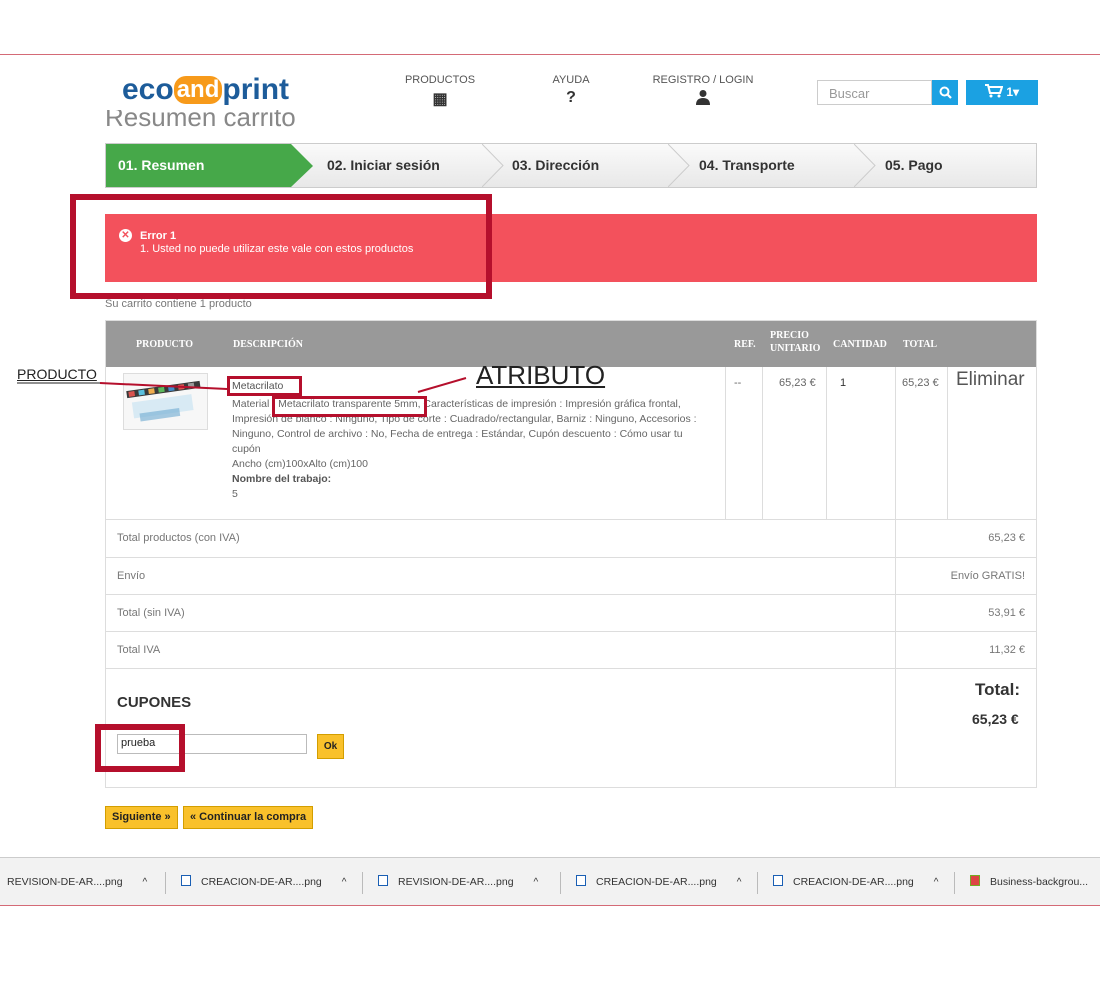  Describe the element at coordinates (975, 880) in the screenshot. I see `archive-icon` at that location.